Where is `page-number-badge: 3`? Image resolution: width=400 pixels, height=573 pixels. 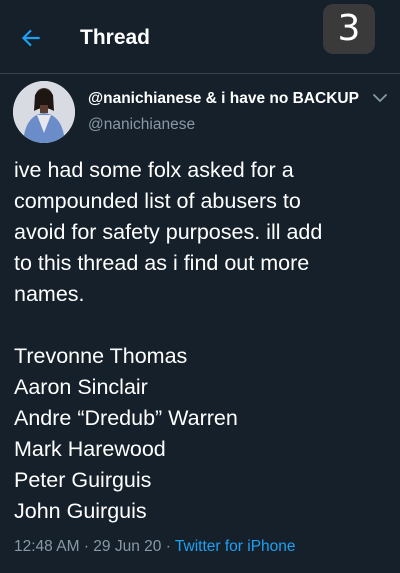 page-number-badge: 3 is located at coordinates (349, 29).